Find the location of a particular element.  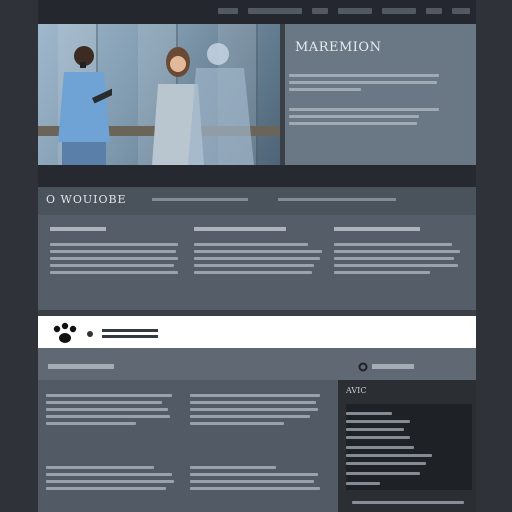

callout-bar is located at coordinates (257, 332).